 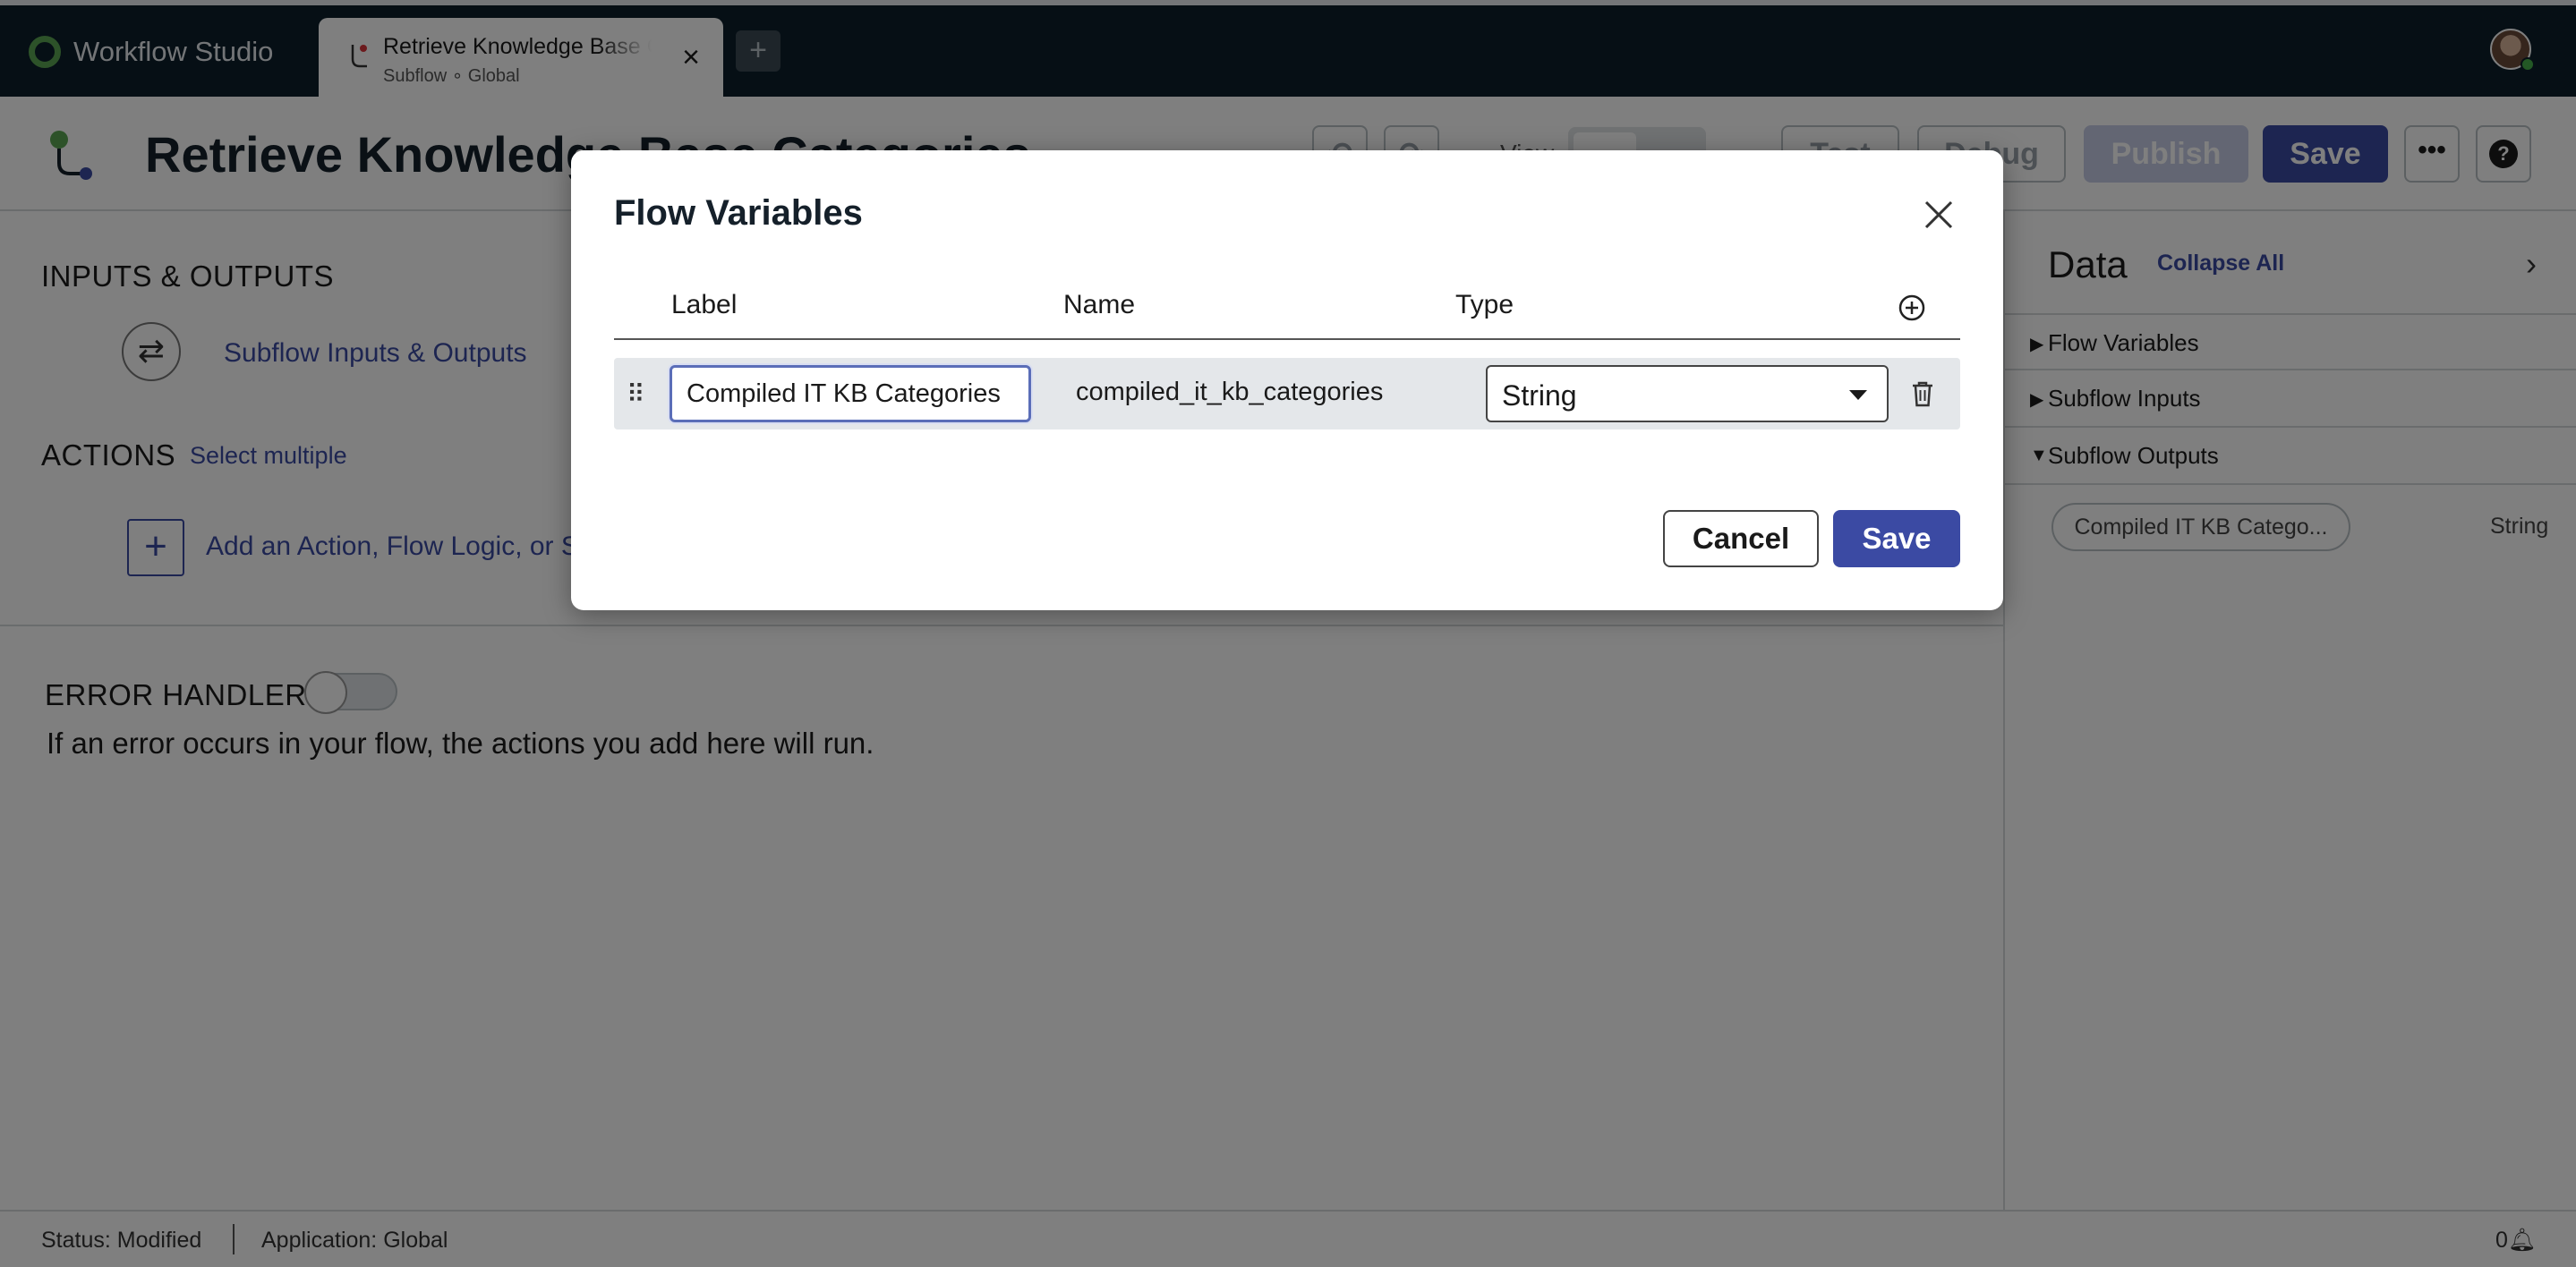 I want to click on table-row: ⠿ compiled_it_kb_categories String, so click(x=1287, y=394).